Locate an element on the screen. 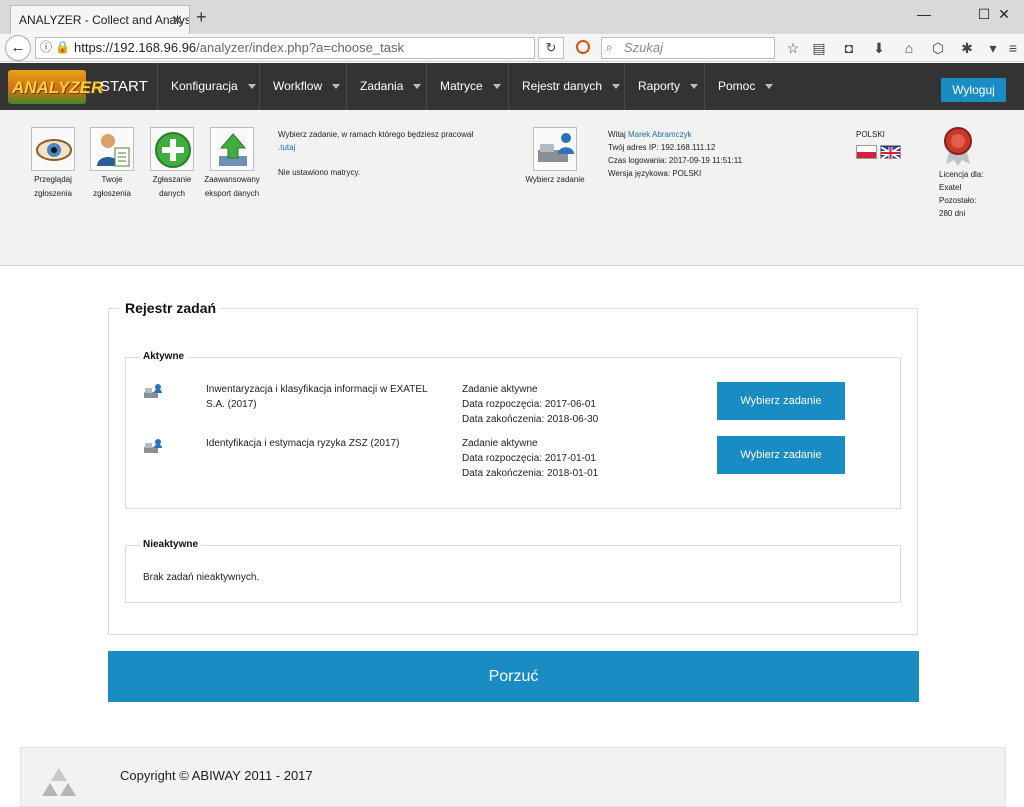  here-link: .tutaj is located at coordinates (398, 147).